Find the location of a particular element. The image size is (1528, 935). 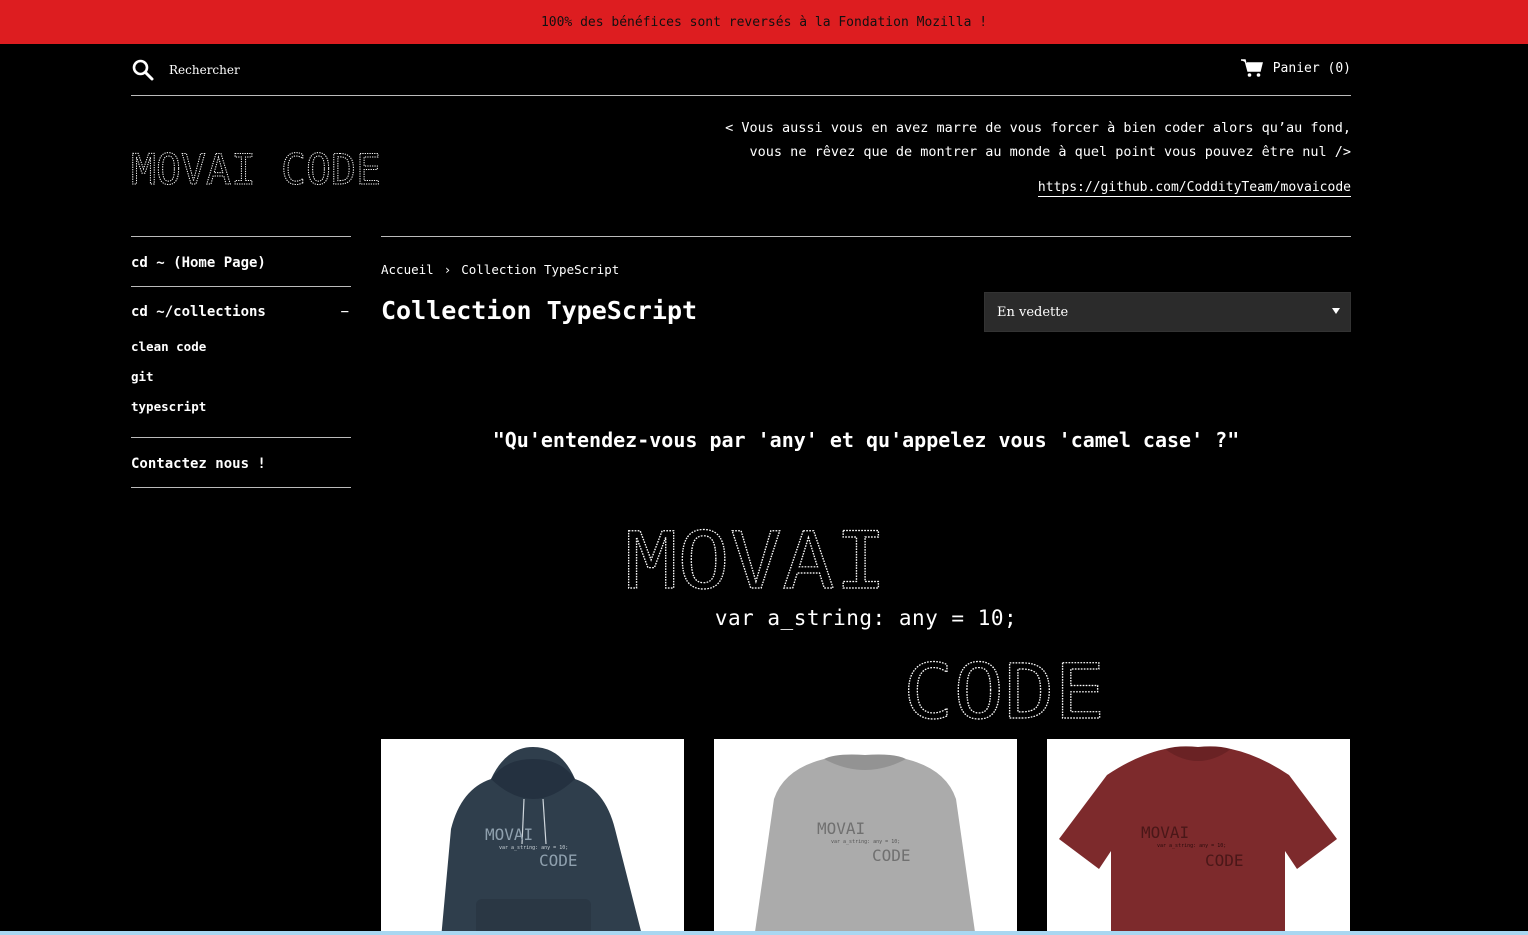

sidebar-item-collections: cd ~/collections − is located at coordinates (241, 309).